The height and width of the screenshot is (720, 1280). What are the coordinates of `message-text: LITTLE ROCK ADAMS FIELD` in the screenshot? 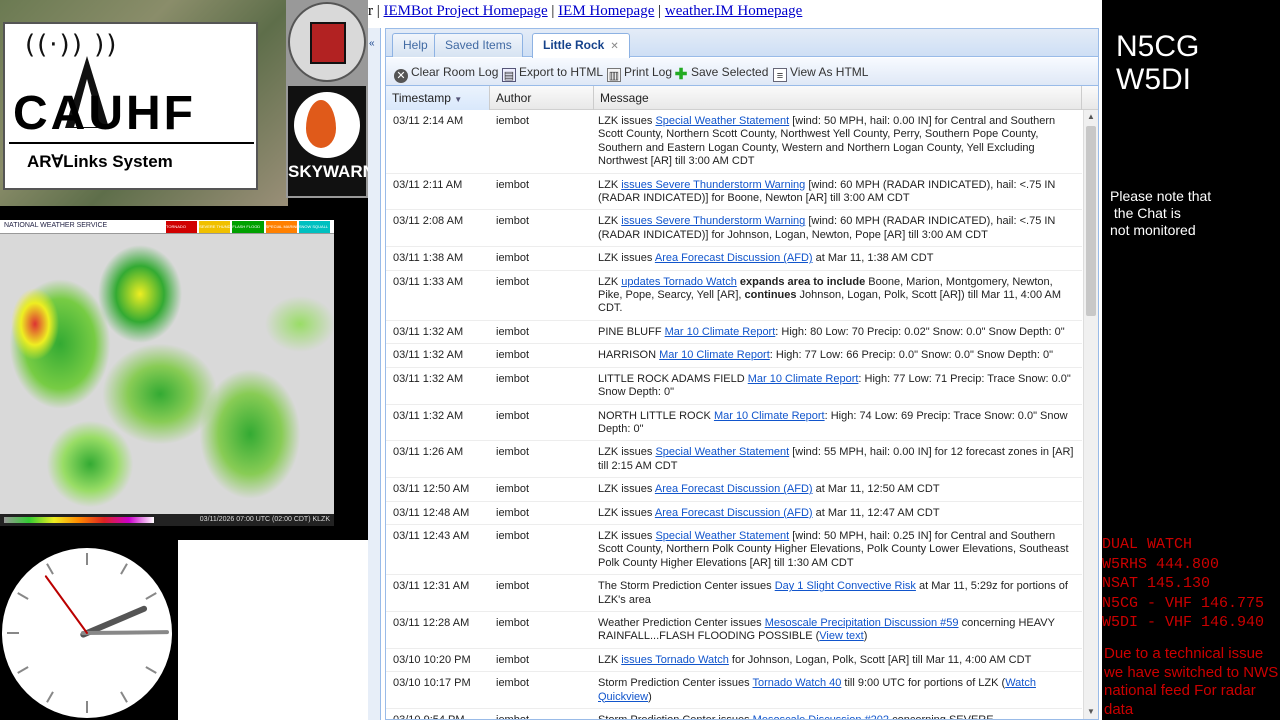 It's located at (673, 378).